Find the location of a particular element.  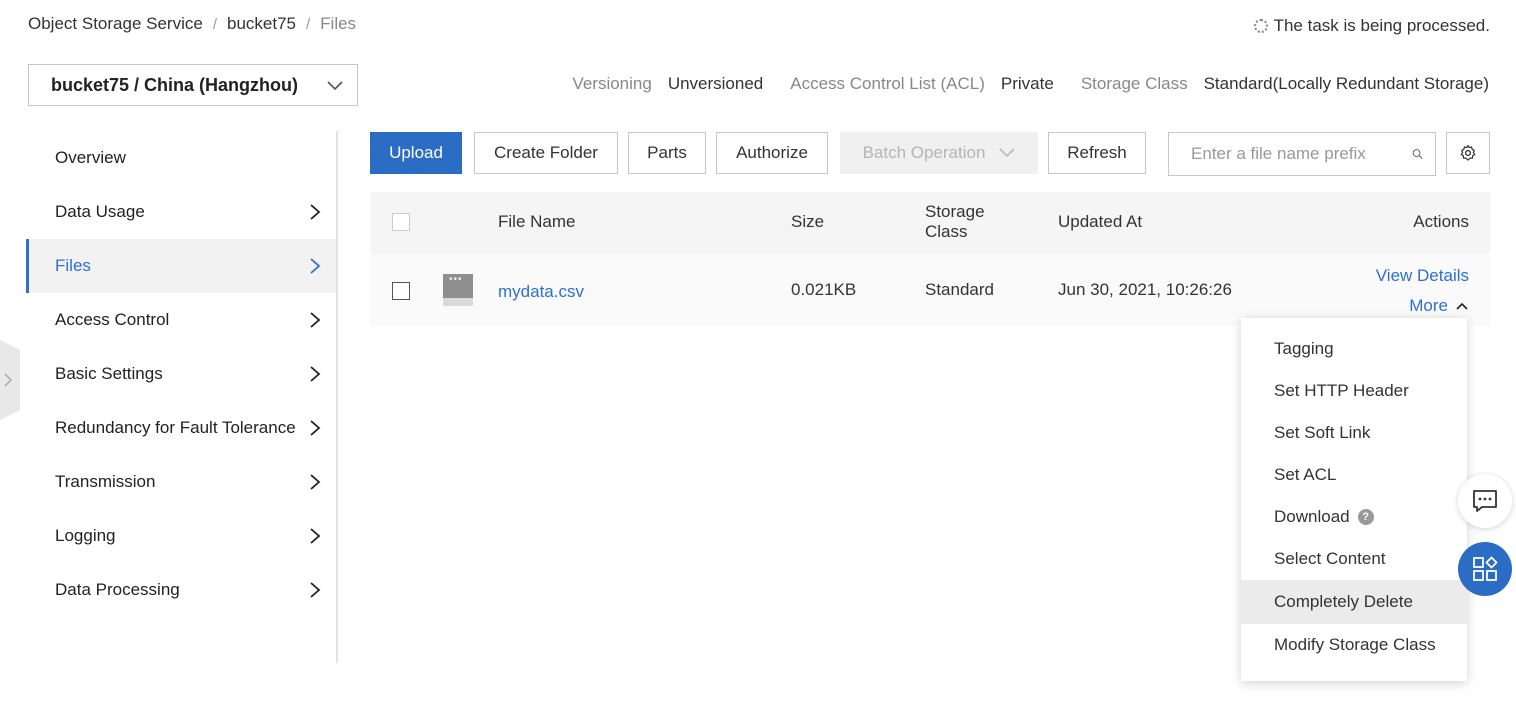

acl-label: Access Control List (ACL) is located at coordinates (887, 83).